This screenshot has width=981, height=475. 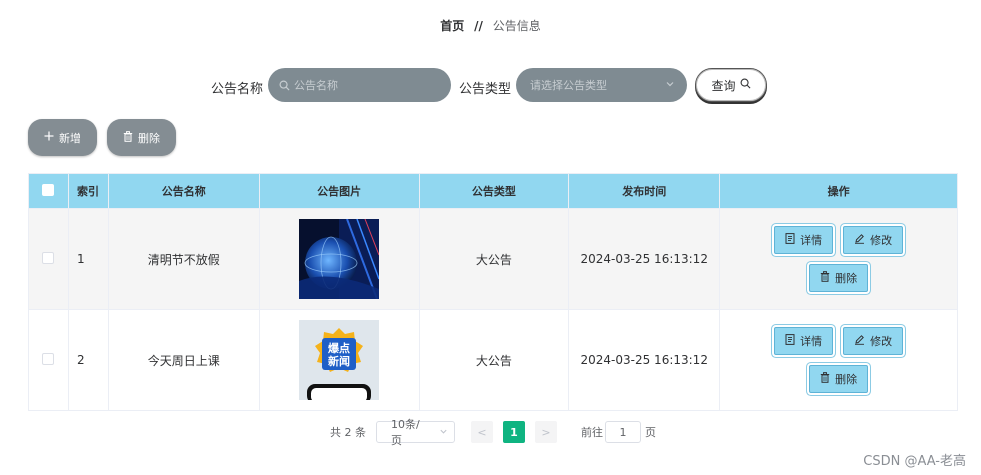 What do you see at coordinates (88, 191) in the screenshot?
I see `column-header-index: 索引` at bounding box center [88, 191].